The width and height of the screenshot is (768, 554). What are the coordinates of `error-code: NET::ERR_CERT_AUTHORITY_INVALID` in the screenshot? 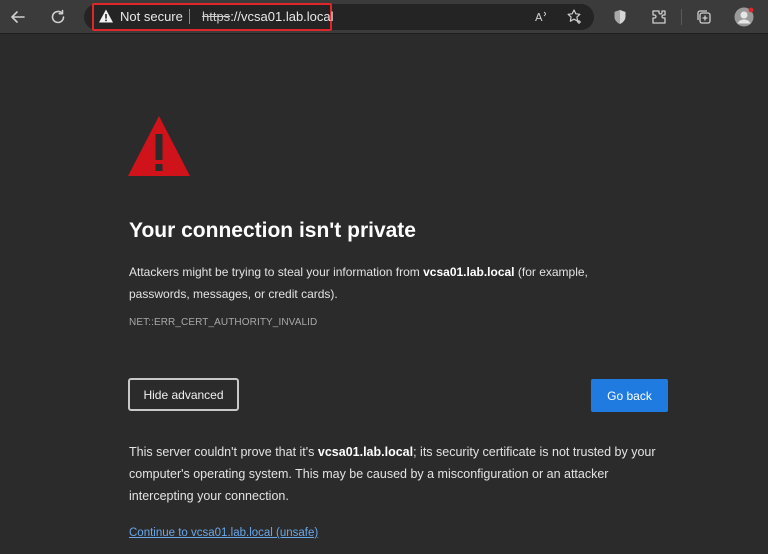 It's located at (223, 322).